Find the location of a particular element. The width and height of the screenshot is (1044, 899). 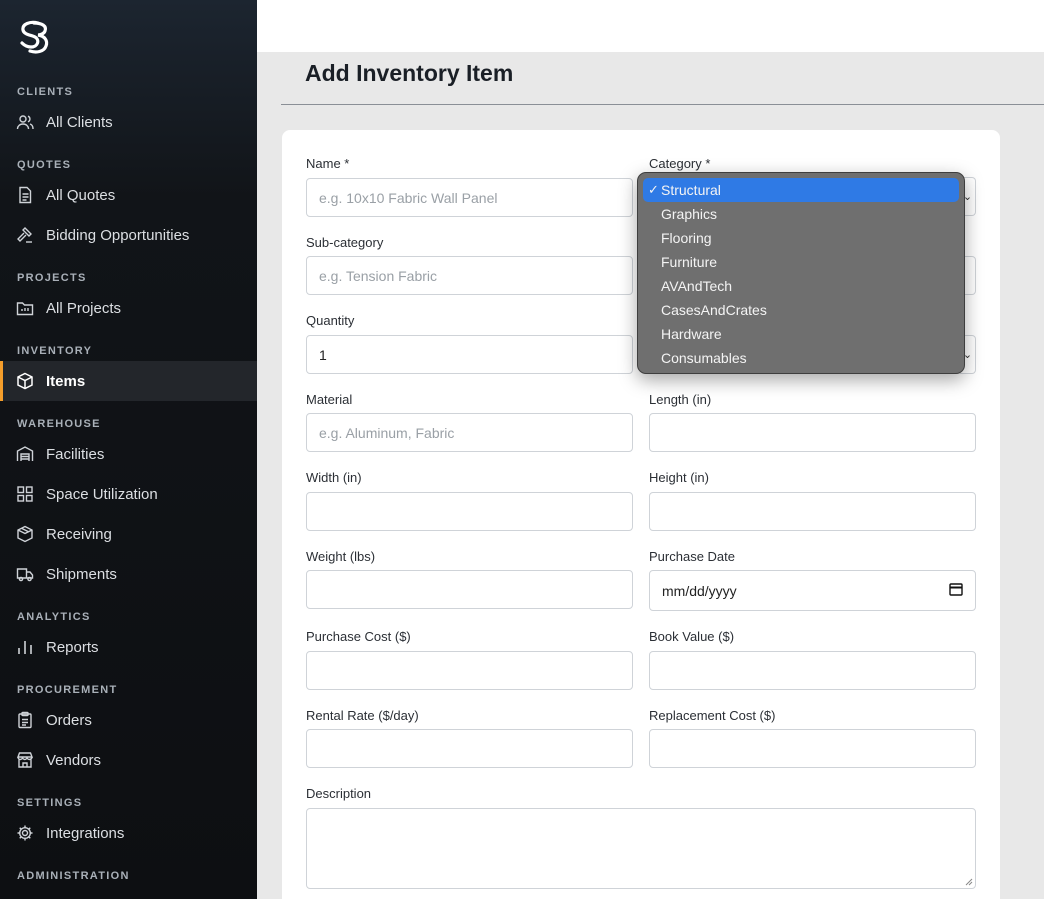

height-label: Height (in) is located at coordinates (679, 477).